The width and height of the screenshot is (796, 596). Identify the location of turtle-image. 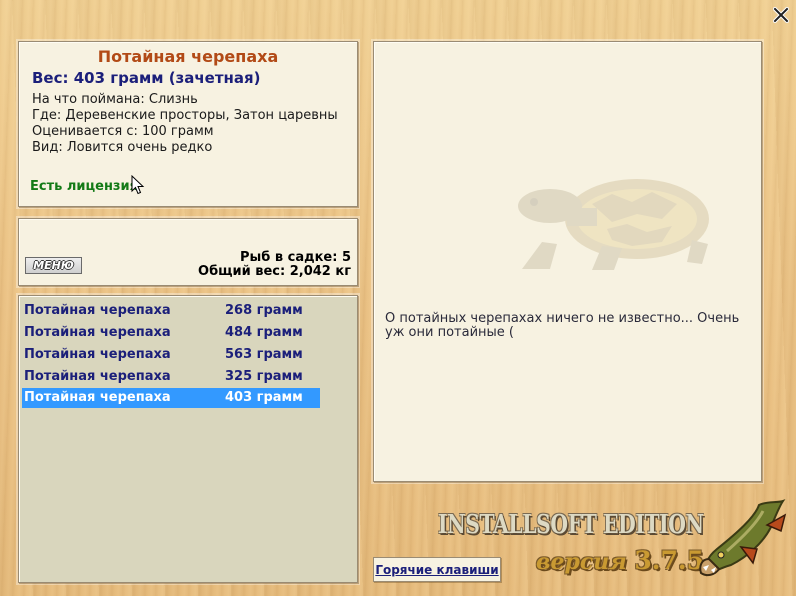
(613, 224).